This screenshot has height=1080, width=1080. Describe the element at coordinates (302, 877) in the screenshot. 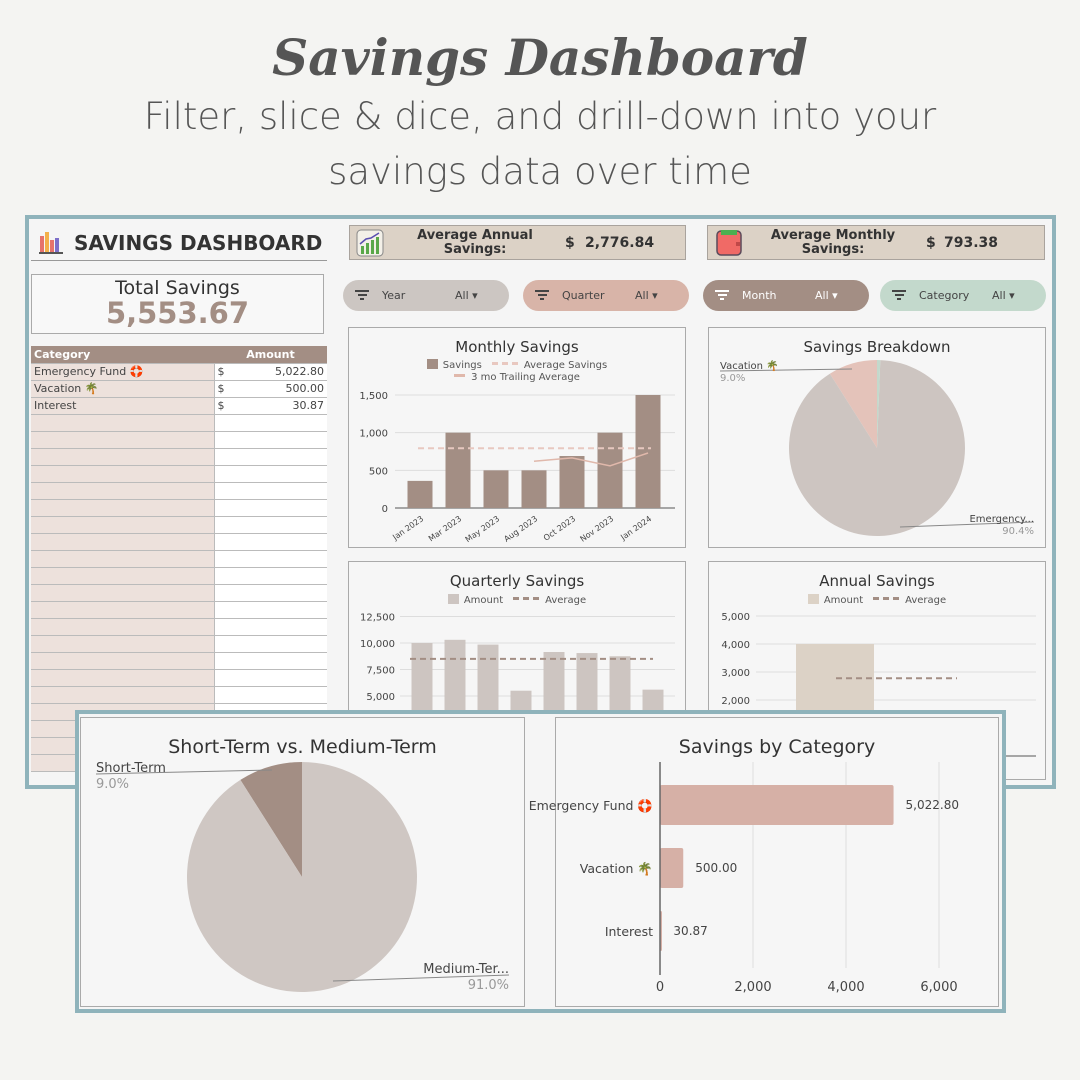

I see `pie-slice-medium-ter` at that location.